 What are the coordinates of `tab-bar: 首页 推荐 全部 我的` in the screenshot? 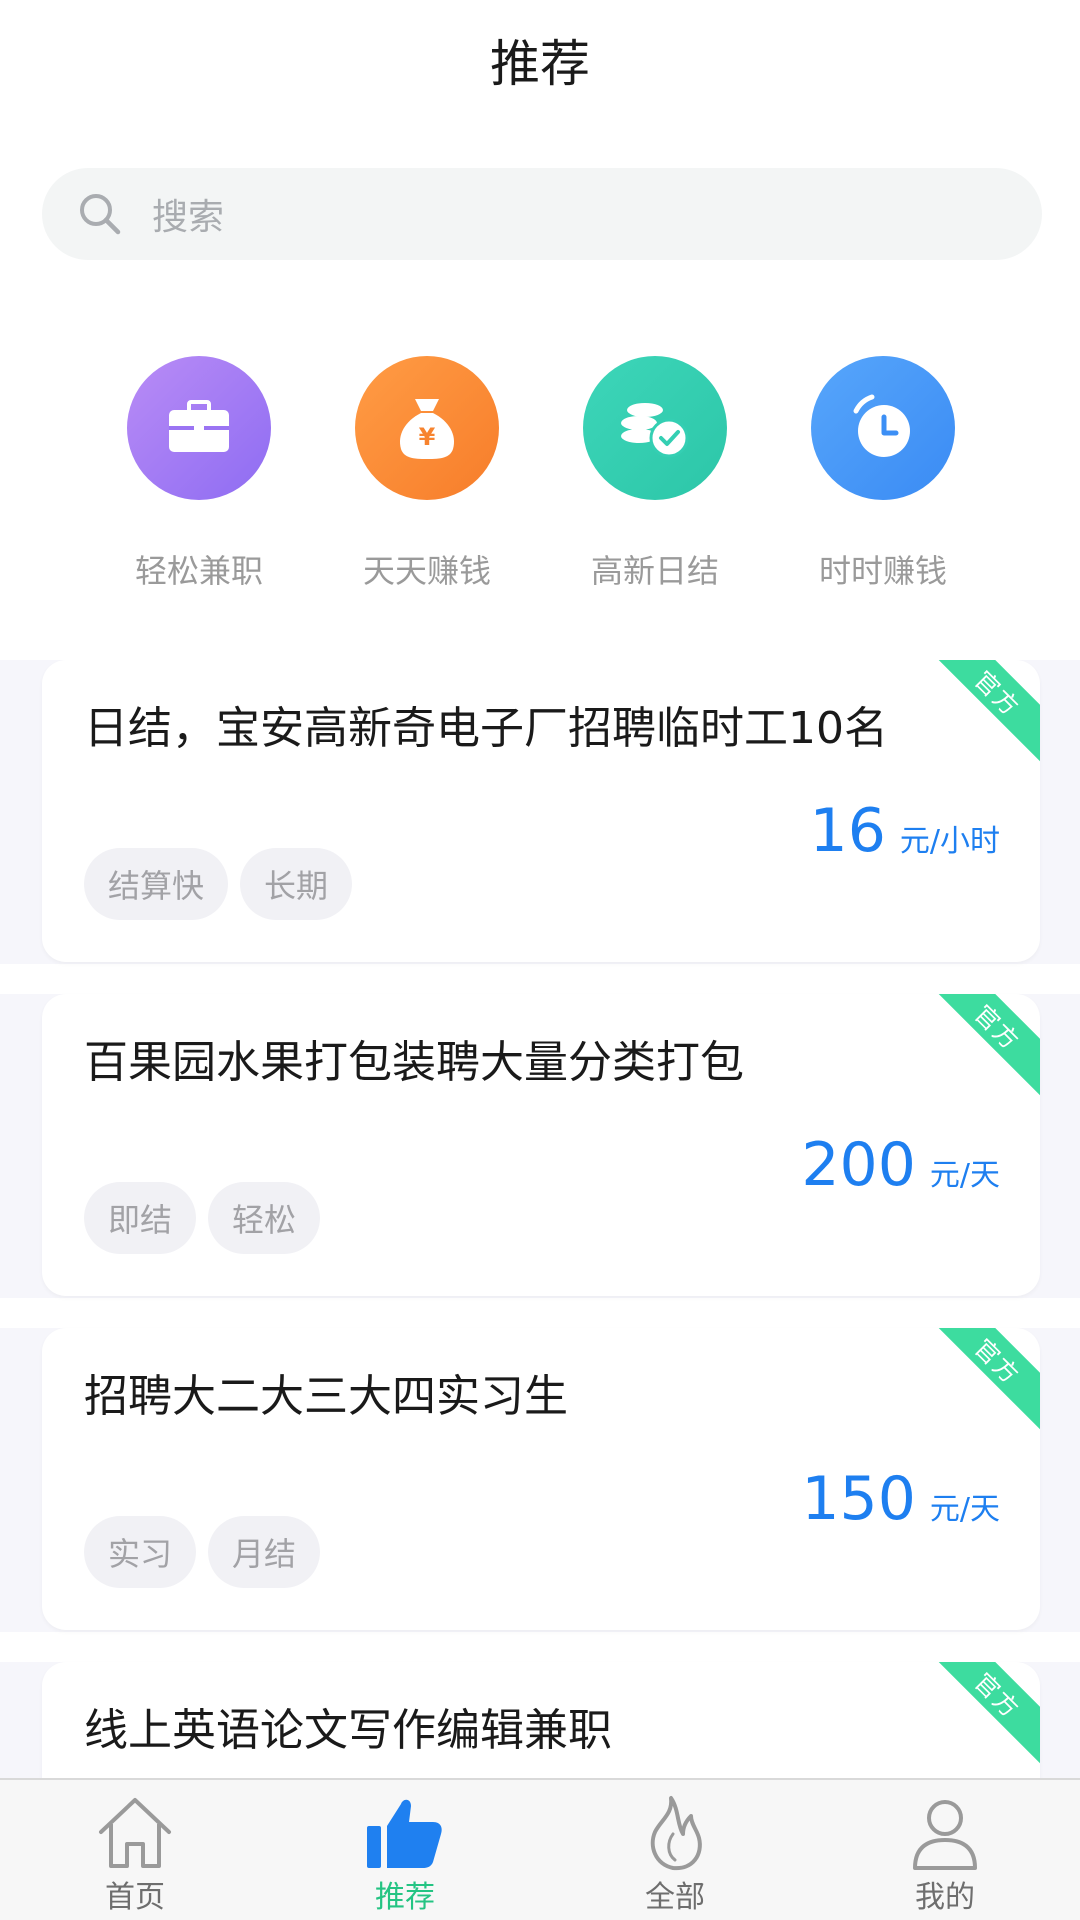 It's located at (540, 1849).